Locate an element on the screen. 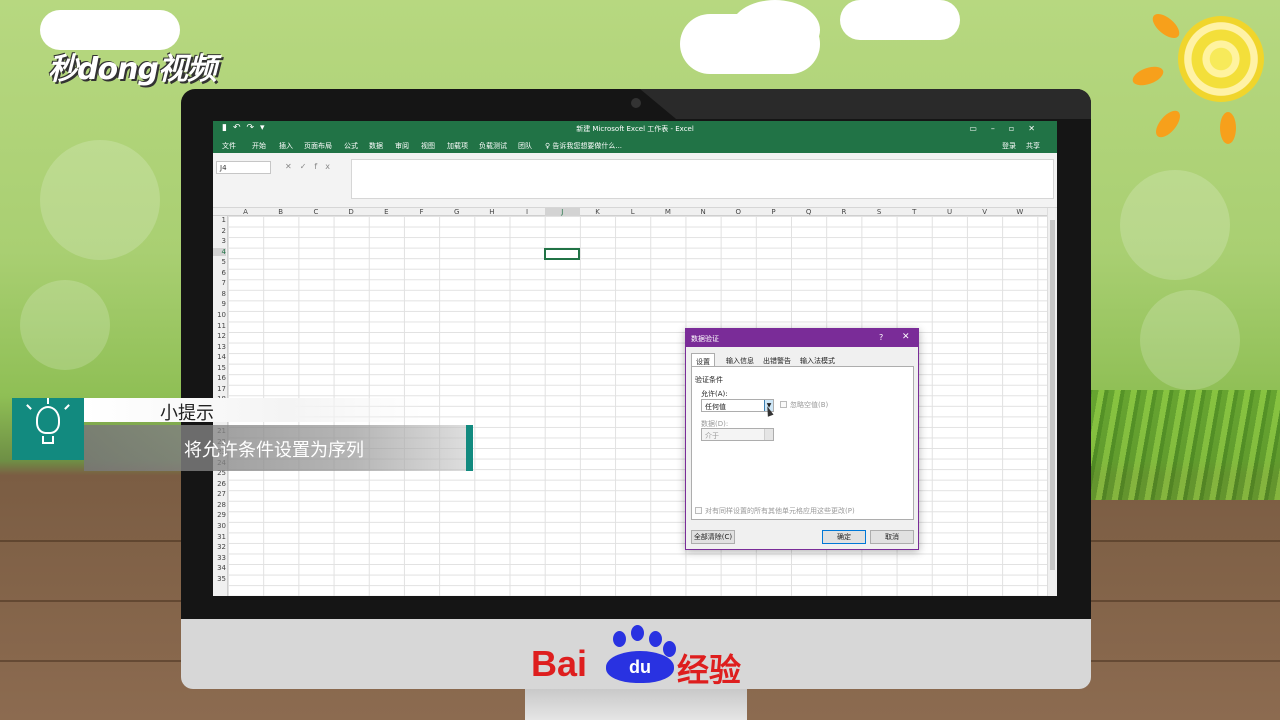  column-header: J is located at coordinates (562, 212).